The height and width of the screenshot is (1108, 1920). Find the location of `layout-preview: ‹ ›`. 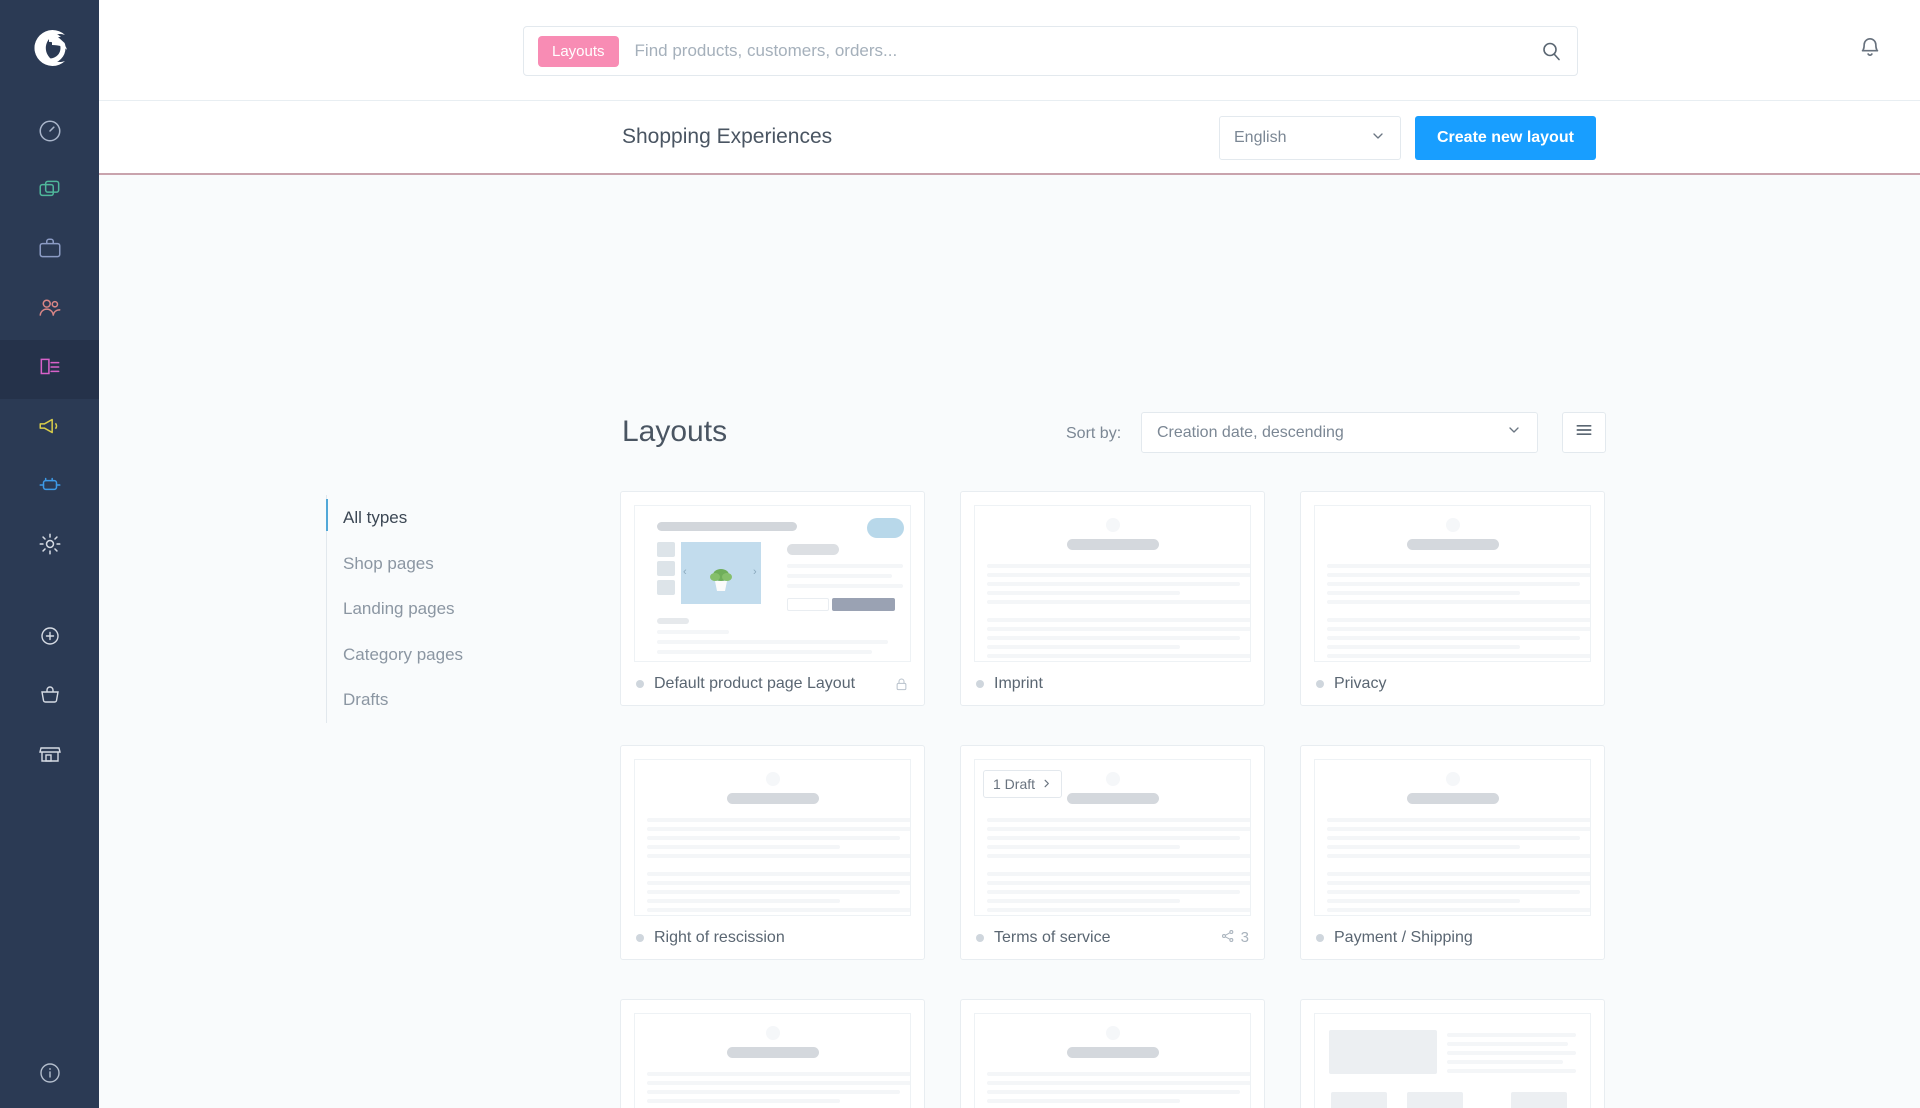

layout-preview: ‹ › is located at coordinates (772, 583).